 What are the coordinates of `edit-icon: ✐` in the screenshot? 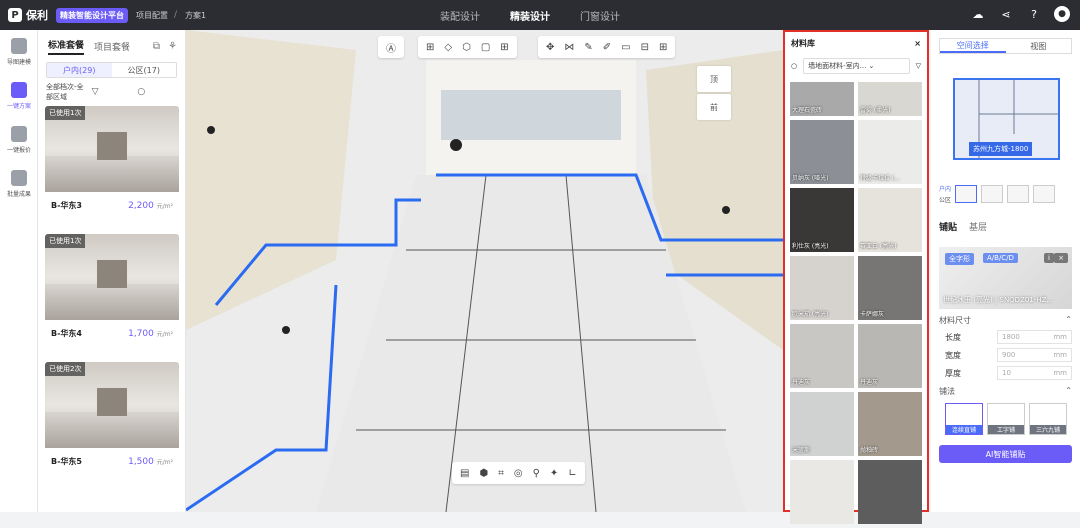 It's located at (607, 47).